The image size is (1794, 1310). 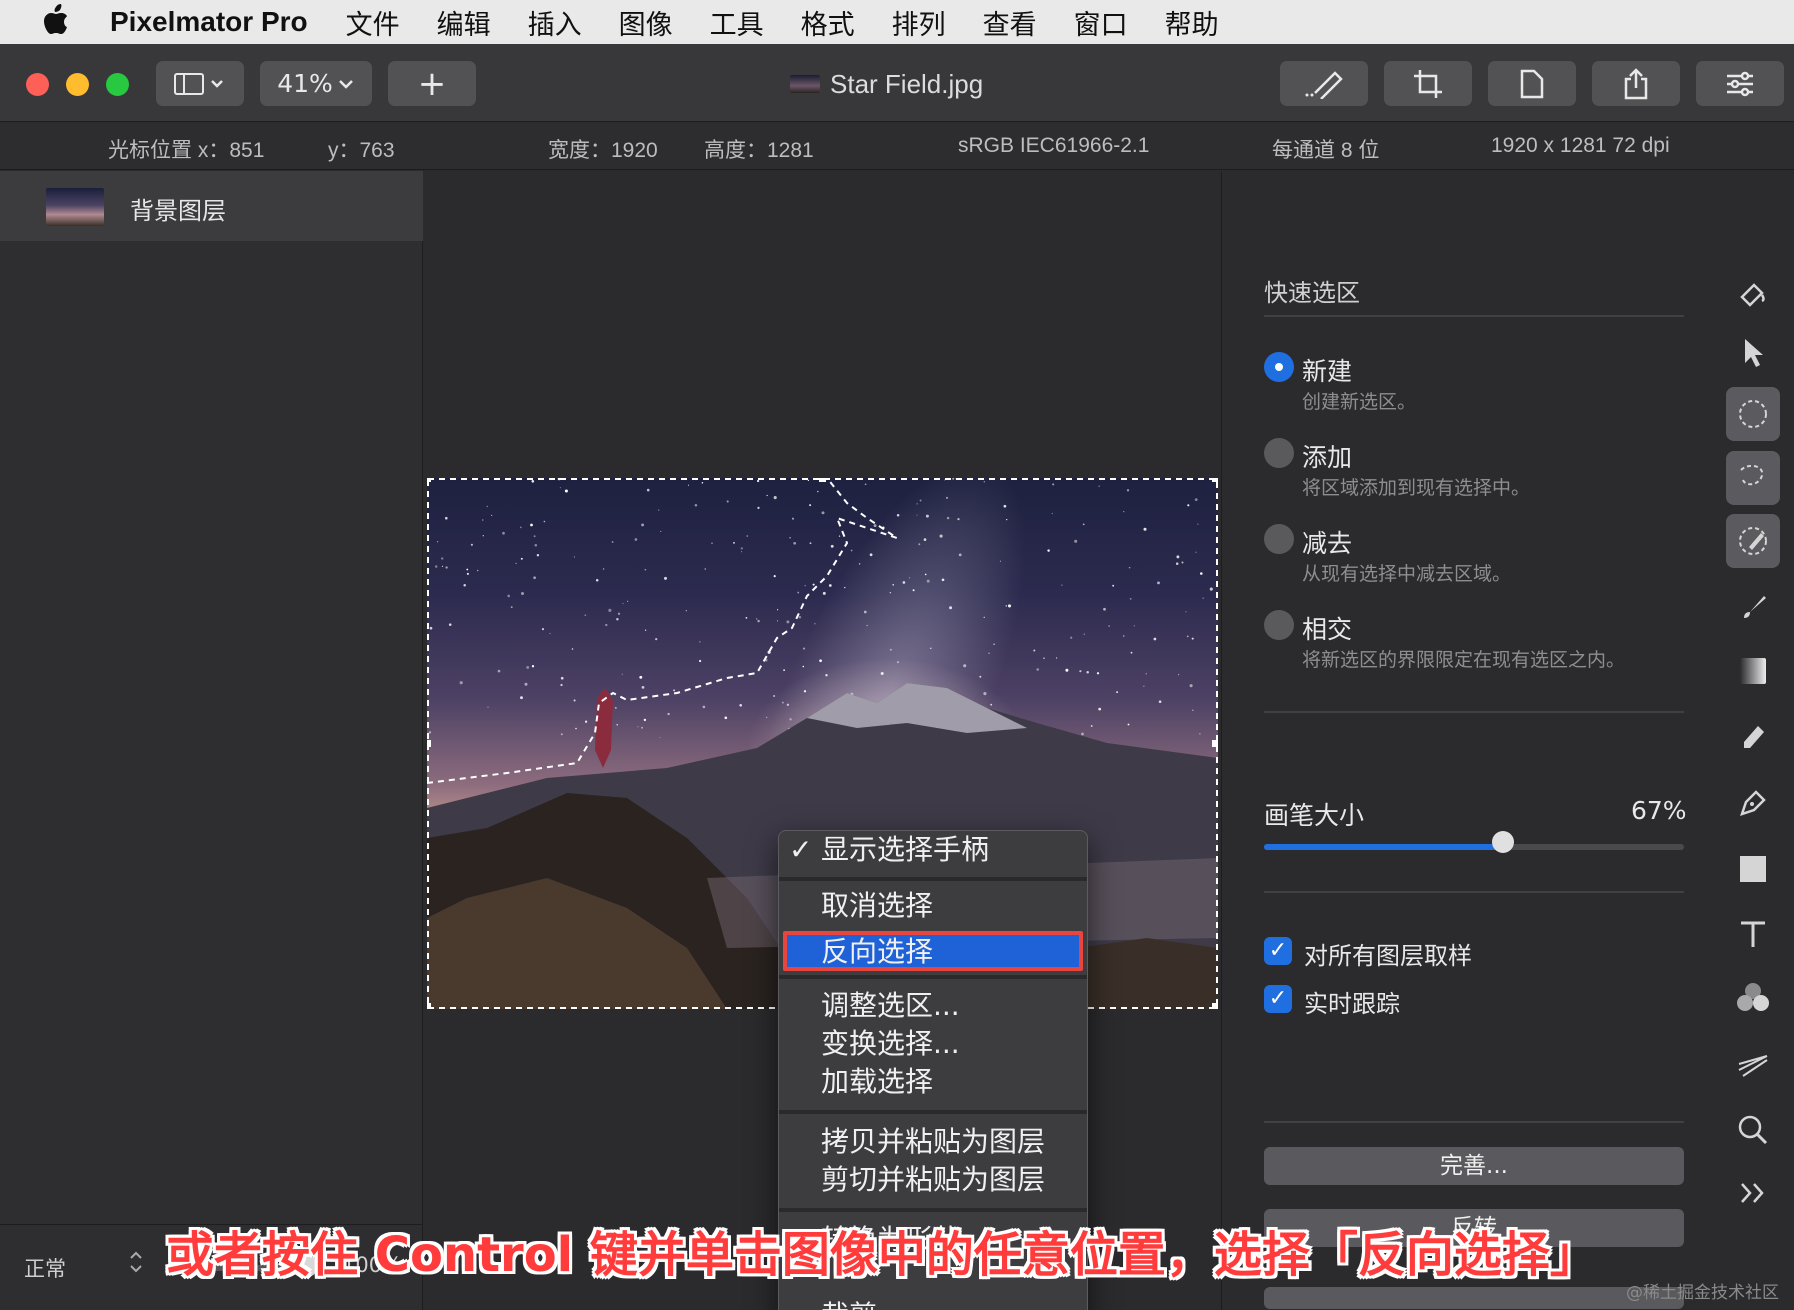 What do you see at coordinates (1278, 999) in the screenshot?
I see `realtime-tracking-checkbox: ✓` at bounding box center [1278, 999].